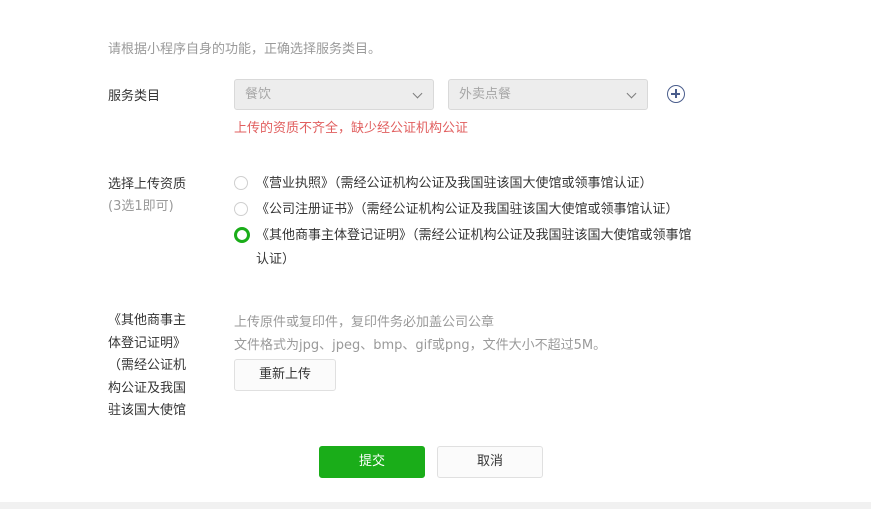  I want to click on upload-hint-original: 上传原件或复印件，复印件务必加盖公司公章, so click(364, 322).